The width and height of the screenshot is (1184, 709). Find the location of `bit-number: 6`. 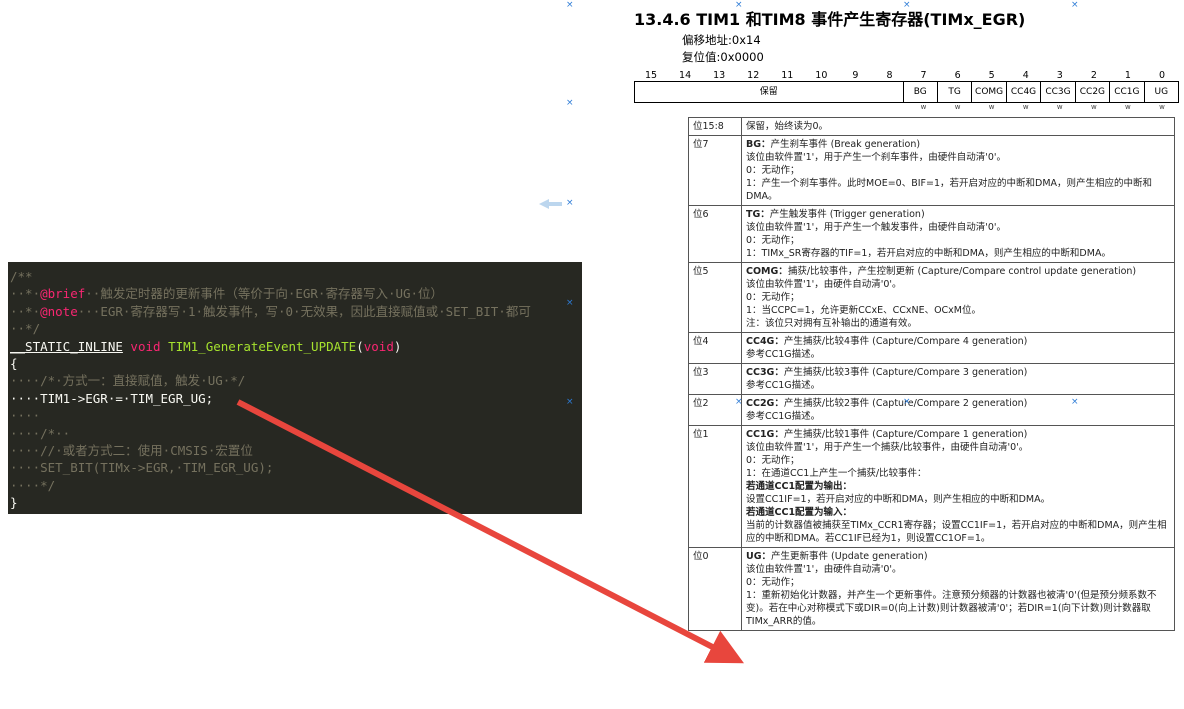

bit-number: 6 is located at coordinates (957, 75).